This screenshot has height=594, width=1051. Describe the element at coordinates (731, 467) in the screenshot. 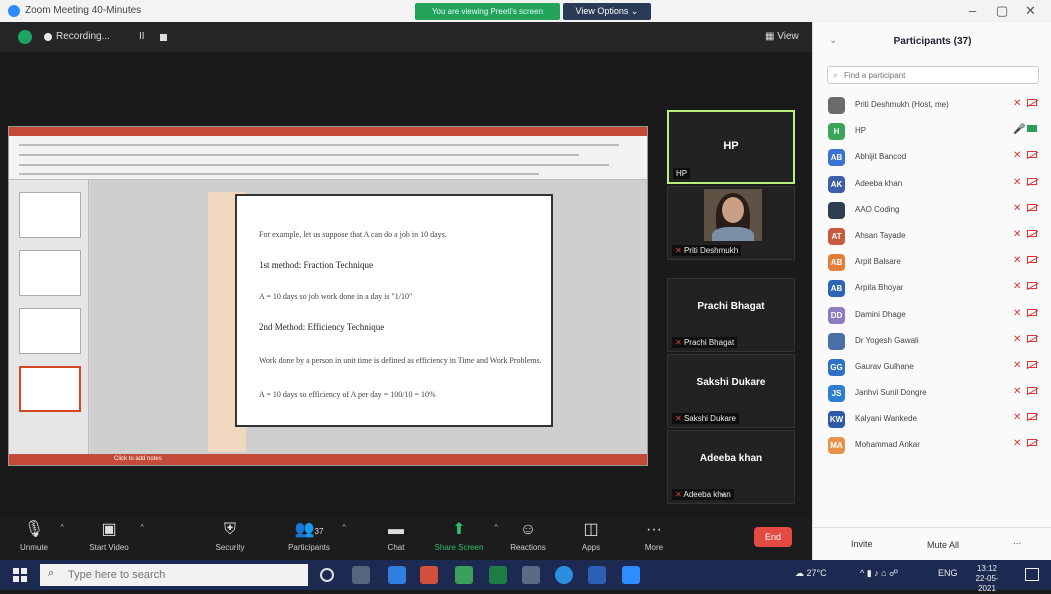

I see `video-tile-adeeba: Adeeba khan ✕ Adeeba khan` at that location.